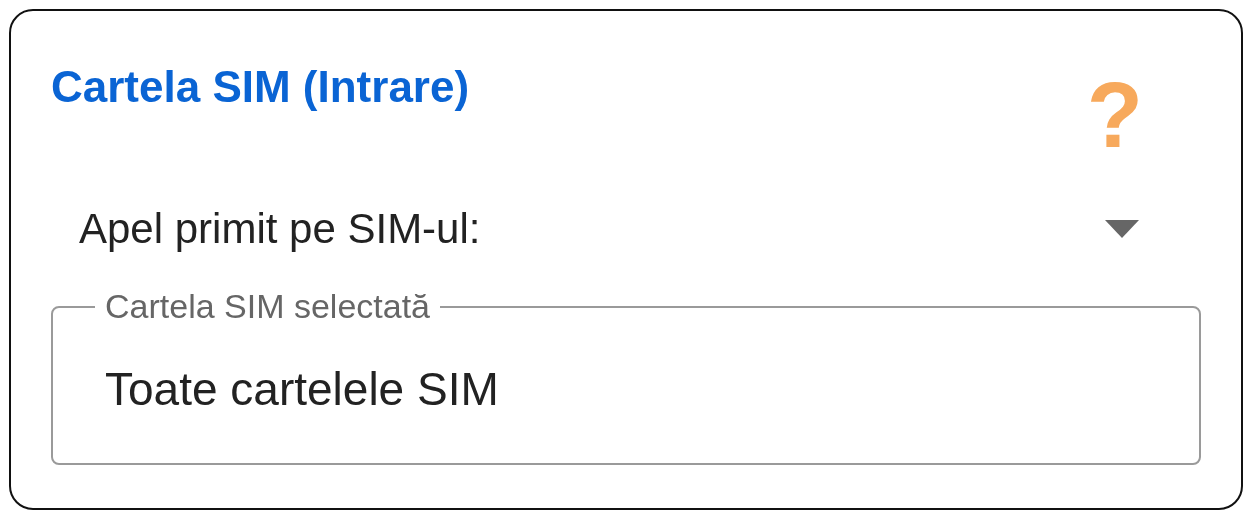 This screenshot has height=518, width=1252. What do you see at coordinates (626, 229) in the screenshot?
I see `sim-dropdown: Apel primit pe SIM-ul:` at bounding box center [626, 229].